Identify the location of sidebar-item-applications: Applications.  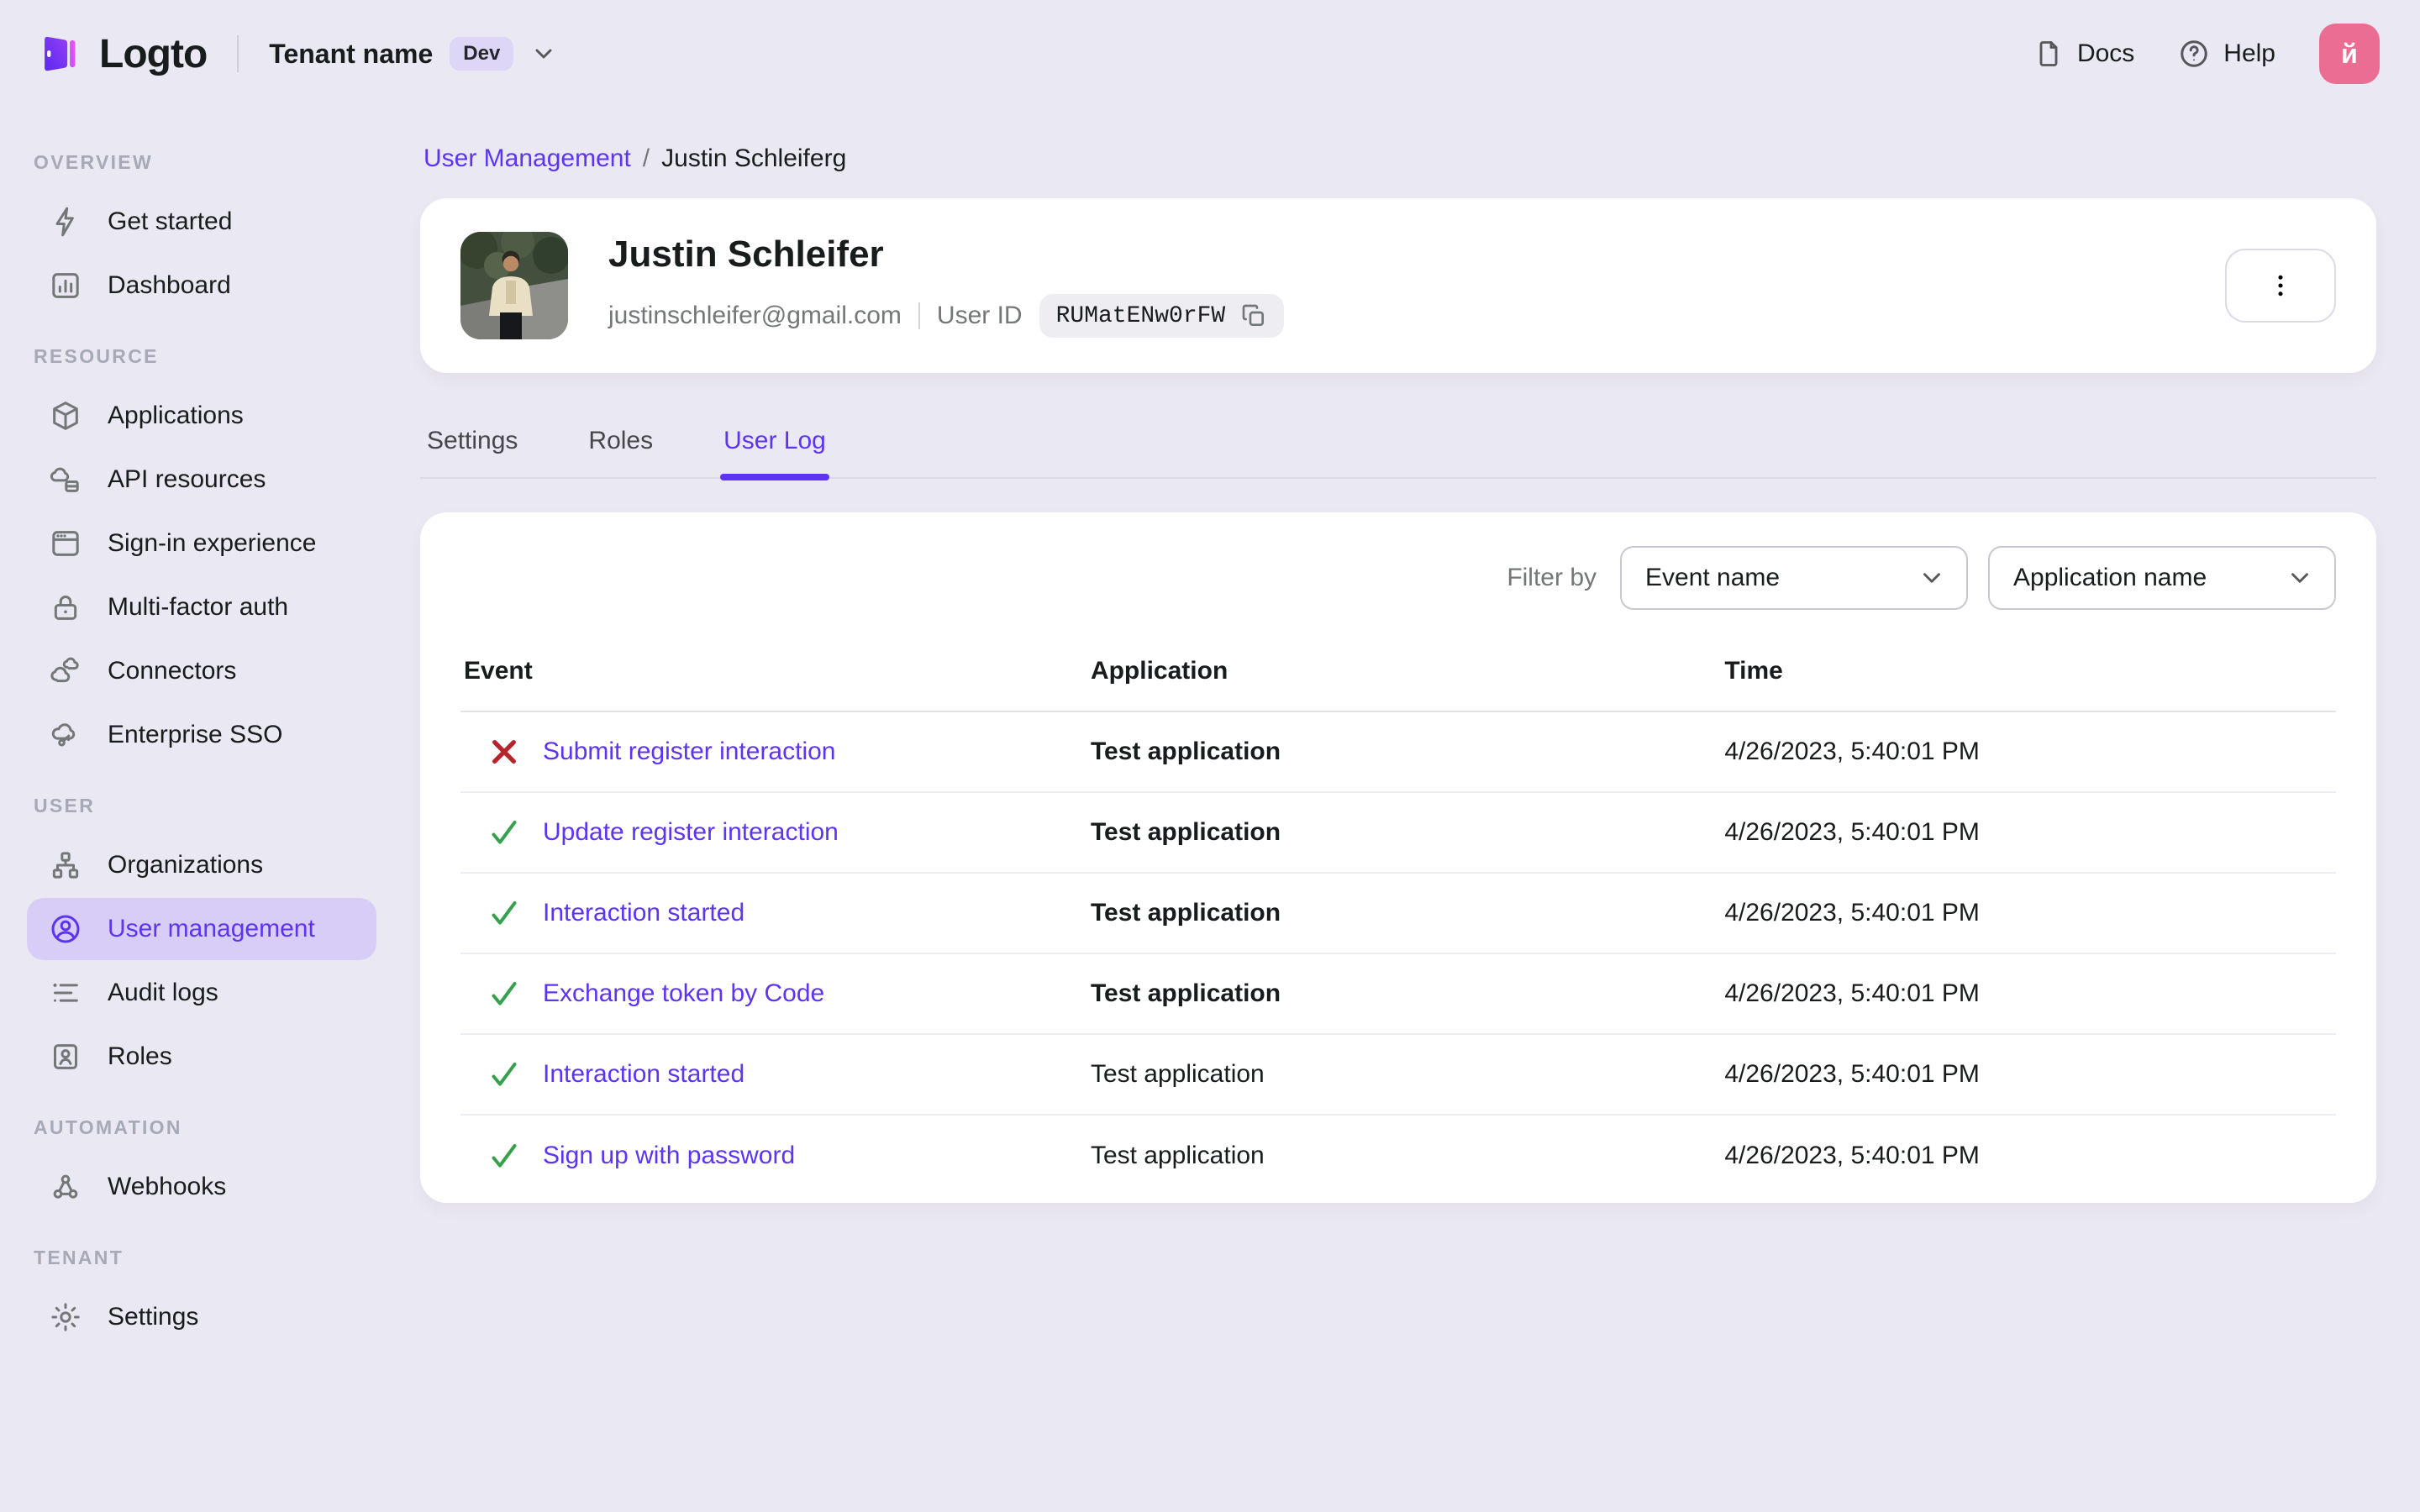
(202, 416).